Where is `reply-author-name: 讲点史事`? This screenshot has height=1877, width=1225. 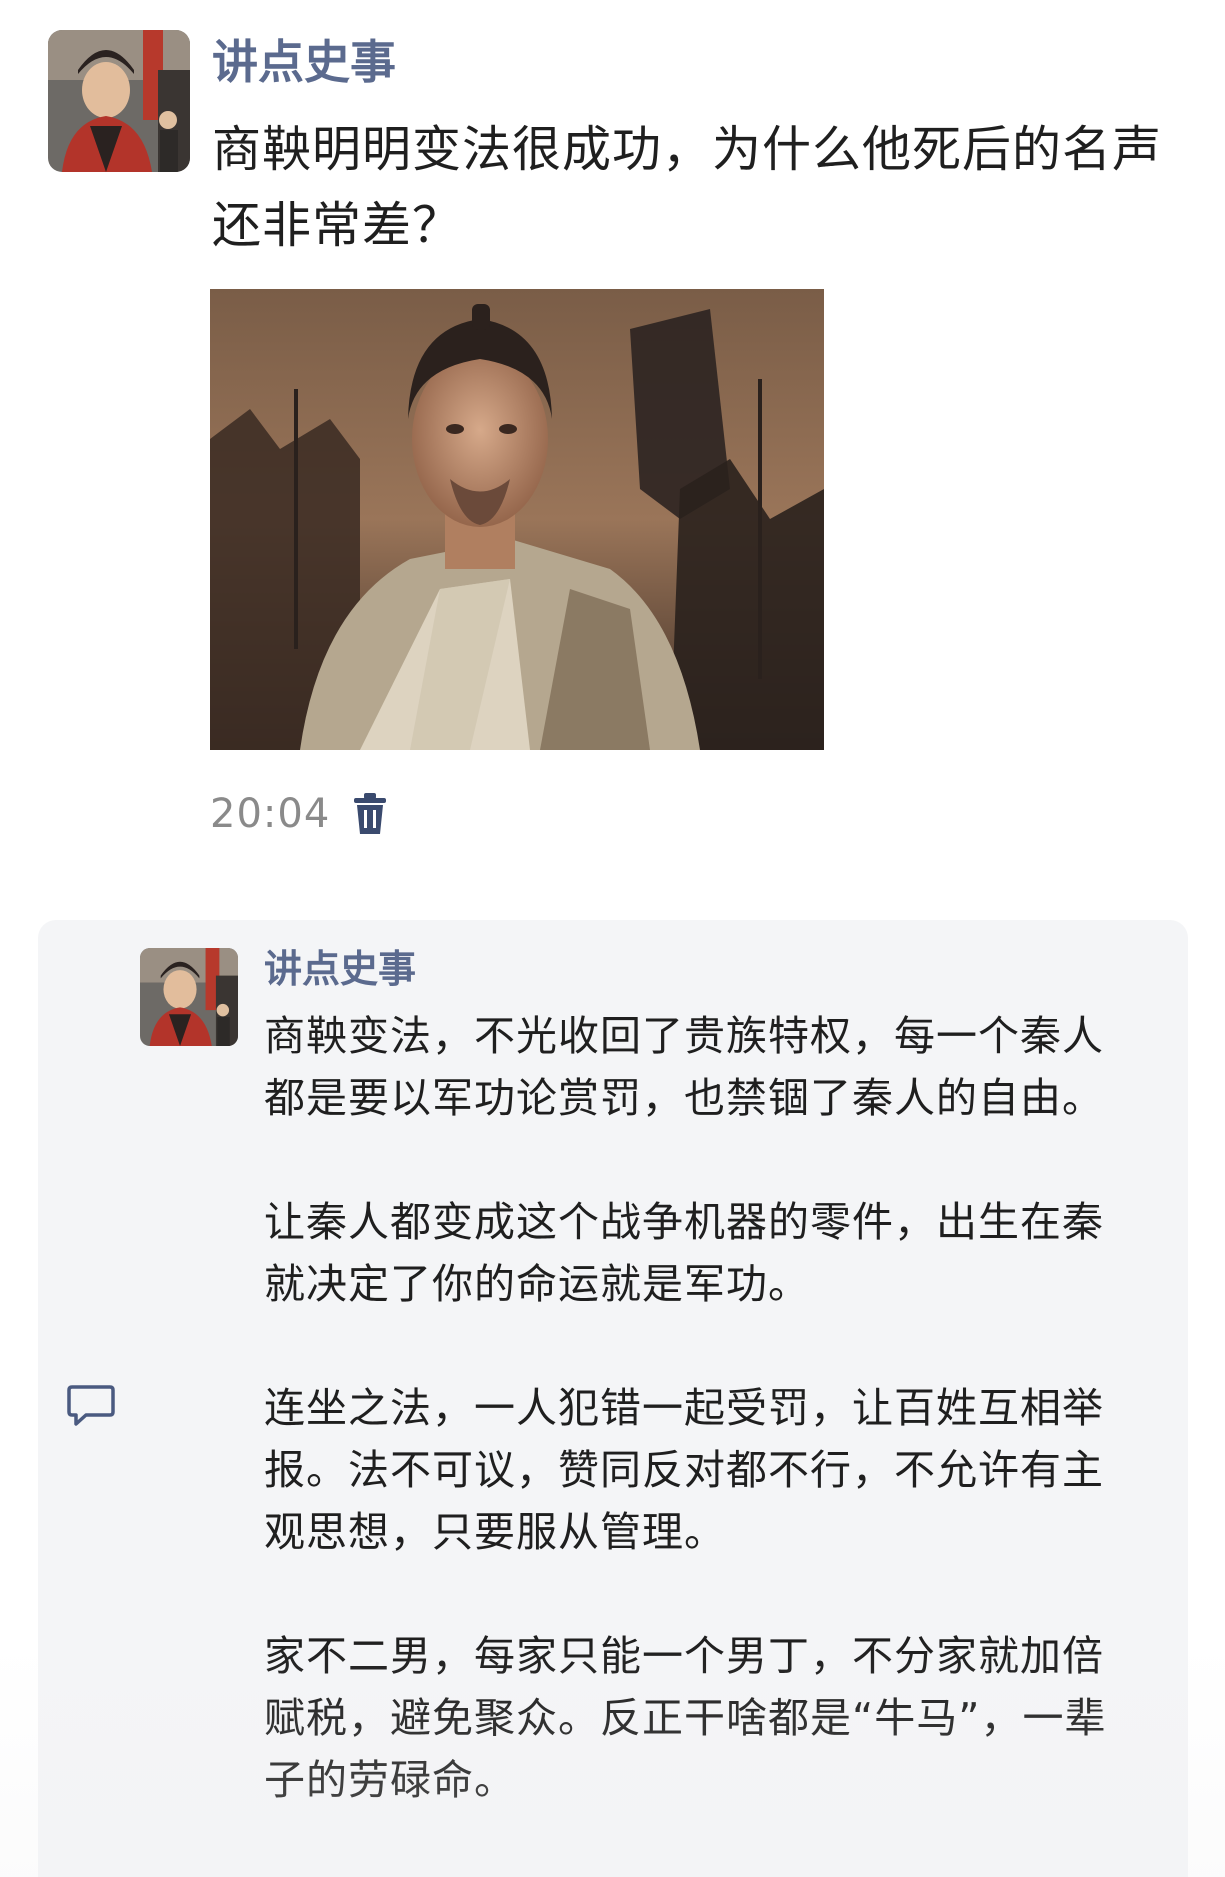 reply-author-name: 讲点史事 is located at coordinates (340, 969).